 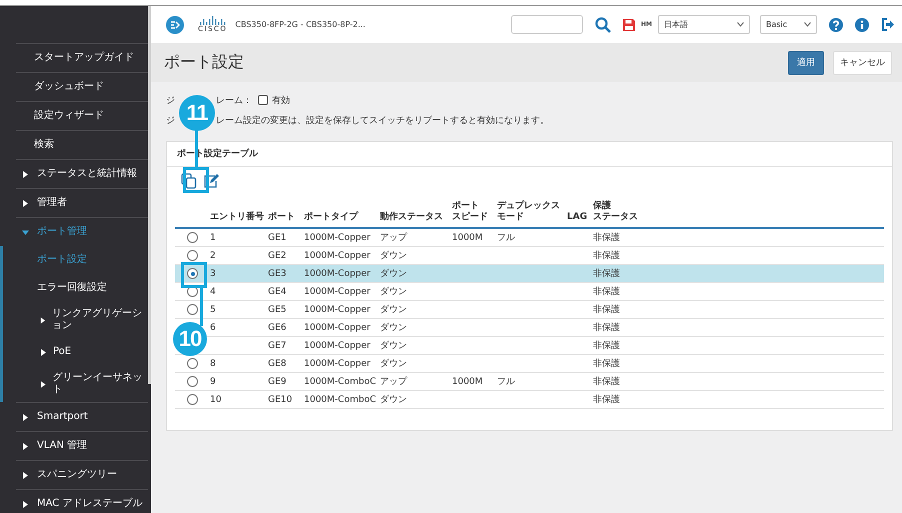 What do you see at coordinates (204, 62) in the screenshot?
I see `page-title: ポート設定` at bounding box center [204, 62].